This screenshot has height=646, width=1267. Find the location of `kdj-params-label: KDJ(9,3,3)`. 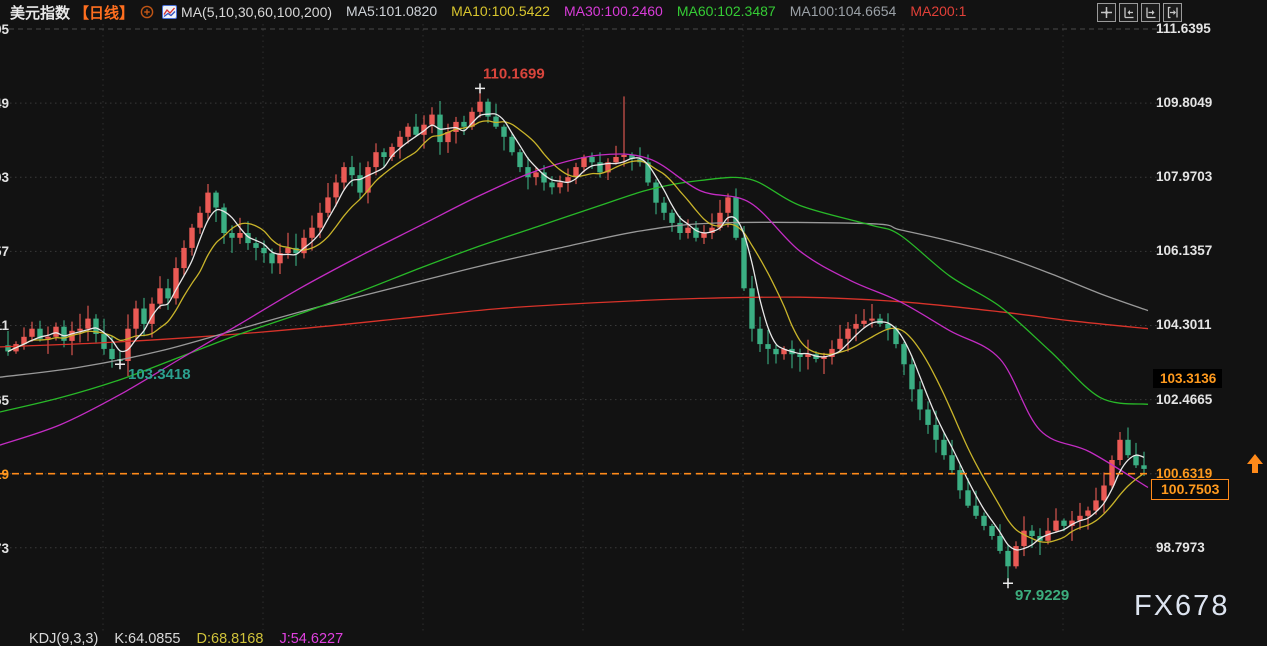

kdj-params-label: KDJ(9,3,3) is located at coordinates (64, 638).